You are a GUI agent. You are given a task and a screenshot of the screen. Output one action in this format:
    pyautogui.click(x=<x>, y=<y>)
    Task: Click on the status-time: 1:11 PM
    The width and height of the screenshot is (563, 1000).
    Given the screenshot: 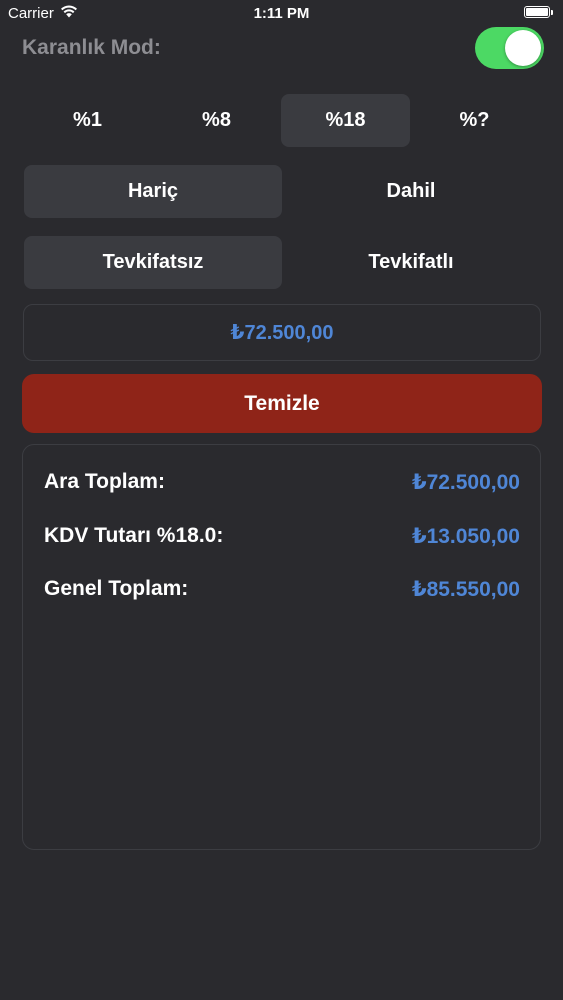 What is the action you would take?
    pyautogui.click(x=281, y=13)
    